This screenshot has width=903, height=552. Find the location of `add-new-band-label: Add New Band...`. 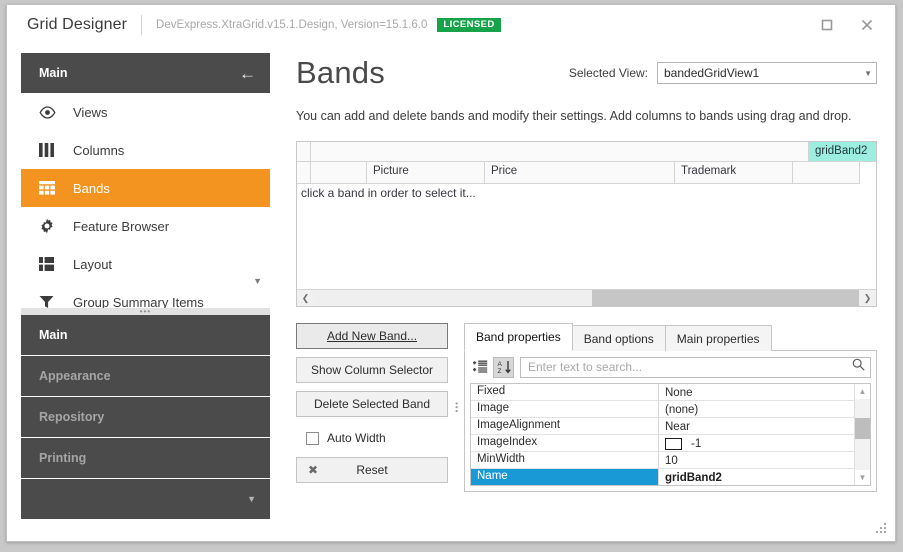

add-new-band-label: Add New Band... is located at coordinates (372, 336).